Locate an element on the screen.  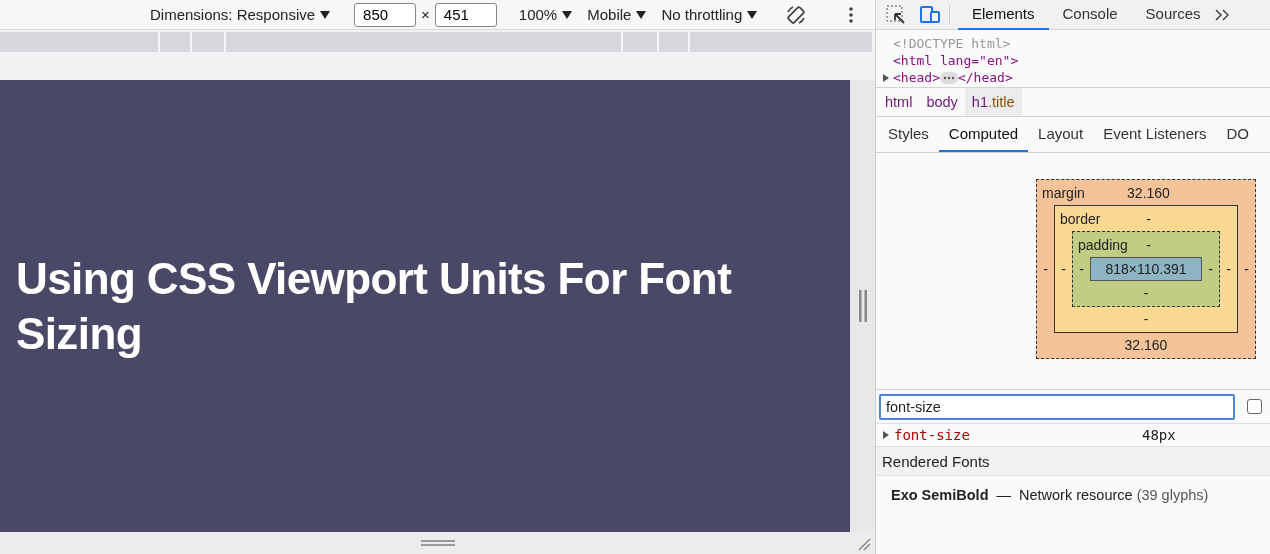
show-all-checkbox is located at coordinates (1254, 406).